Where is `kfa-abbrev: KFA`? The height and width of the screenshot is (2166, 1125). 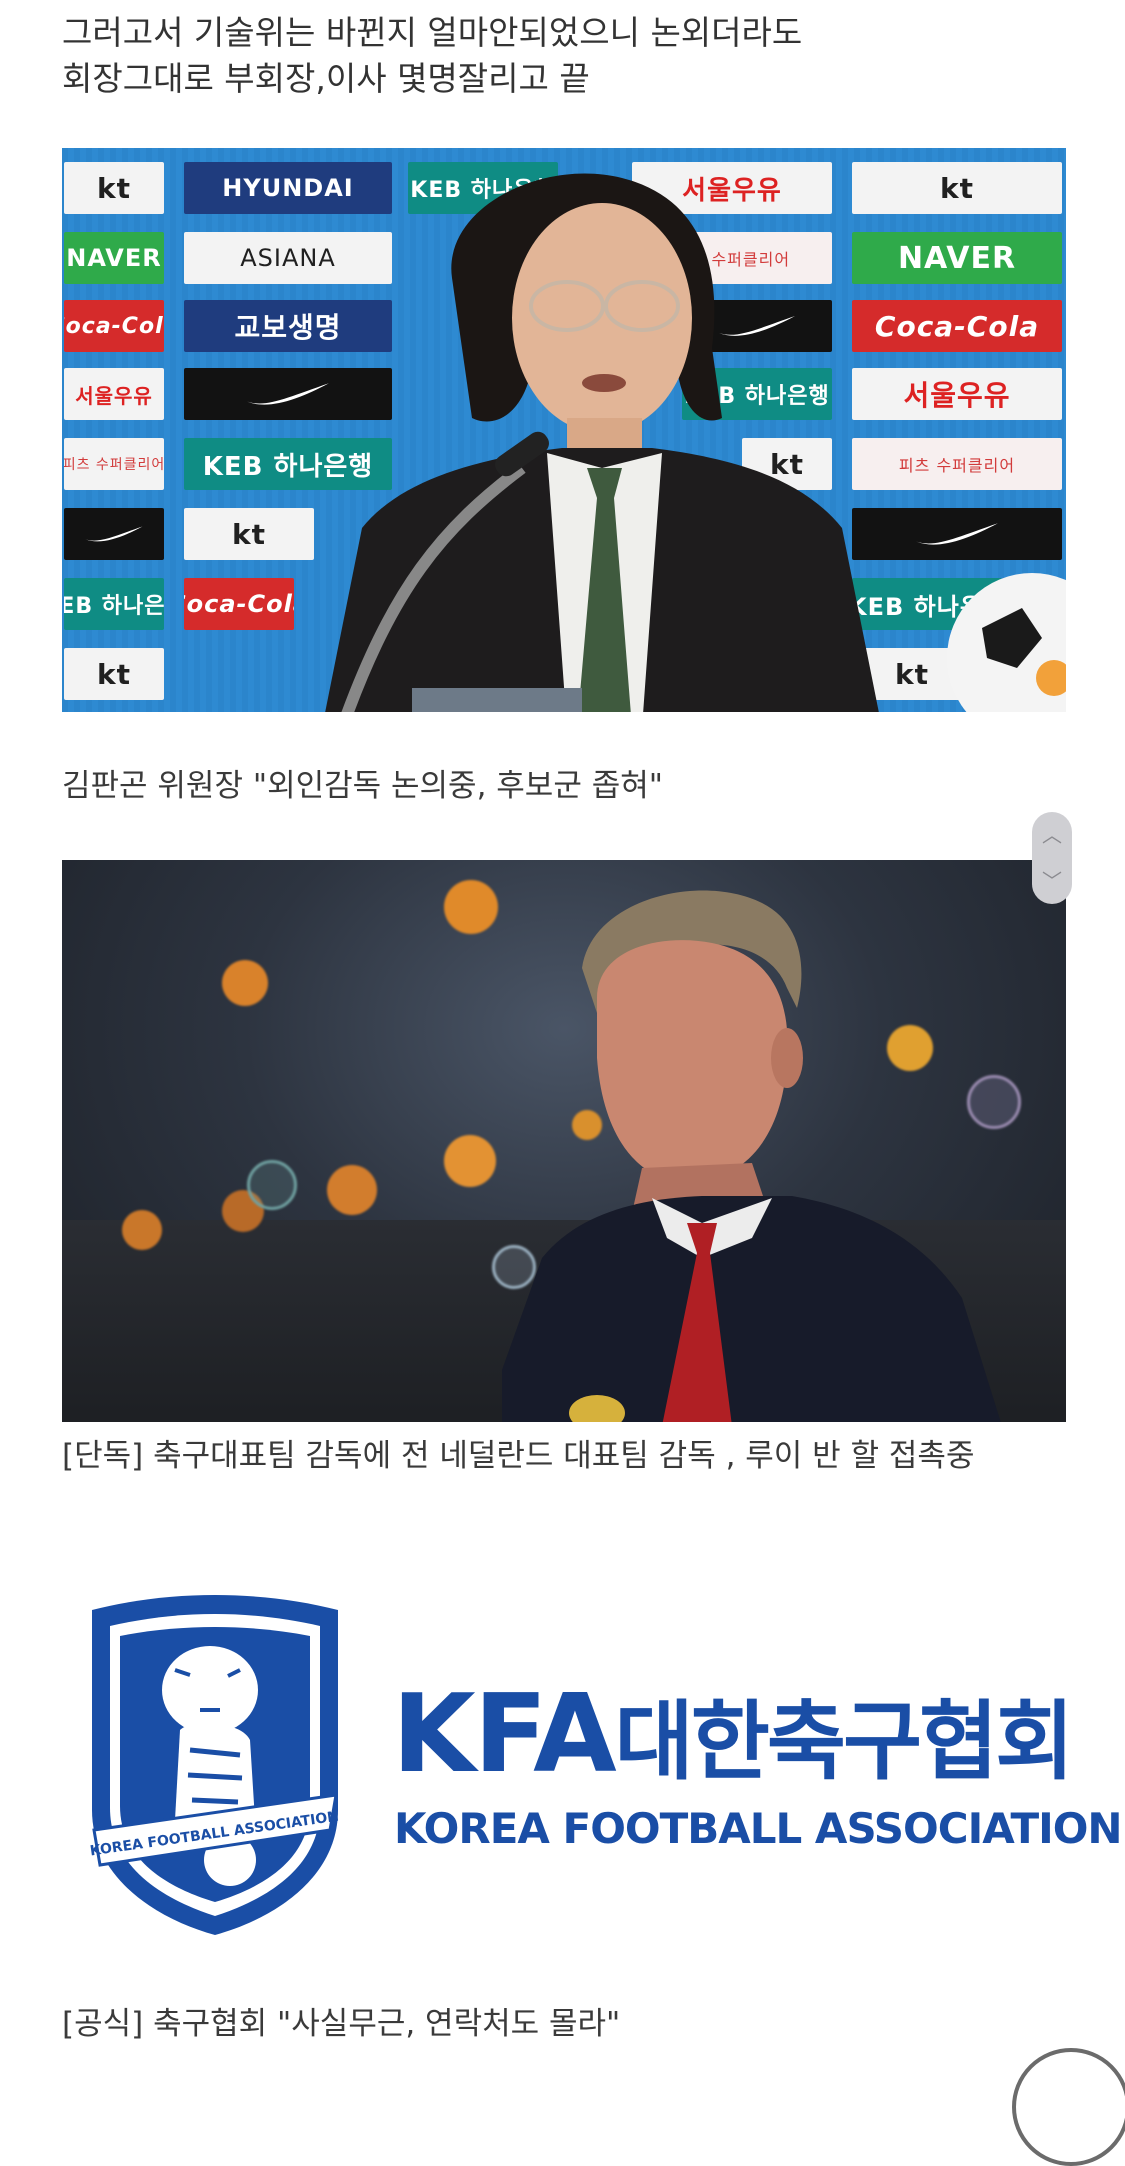
kfa-abbrev: KFA is located at coordinates (504, 1734).